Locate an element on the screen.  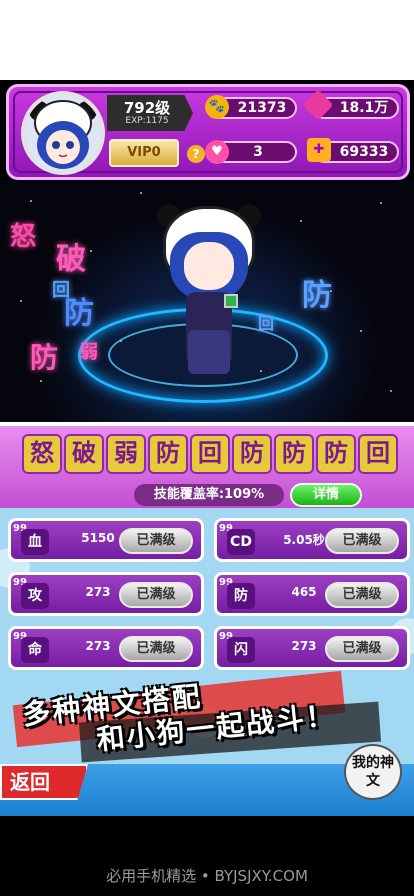
stat-card-defense: 99 防 465 已满级 is located at coordinates (312, 594).